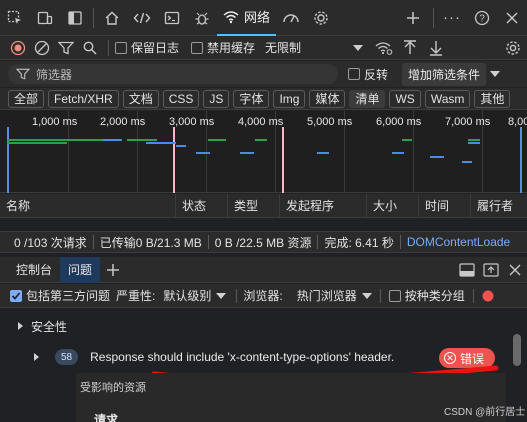  Describe the element at coordinates (283, 47) in the screenshot. I see `throttling-select: 无限制` at that location.